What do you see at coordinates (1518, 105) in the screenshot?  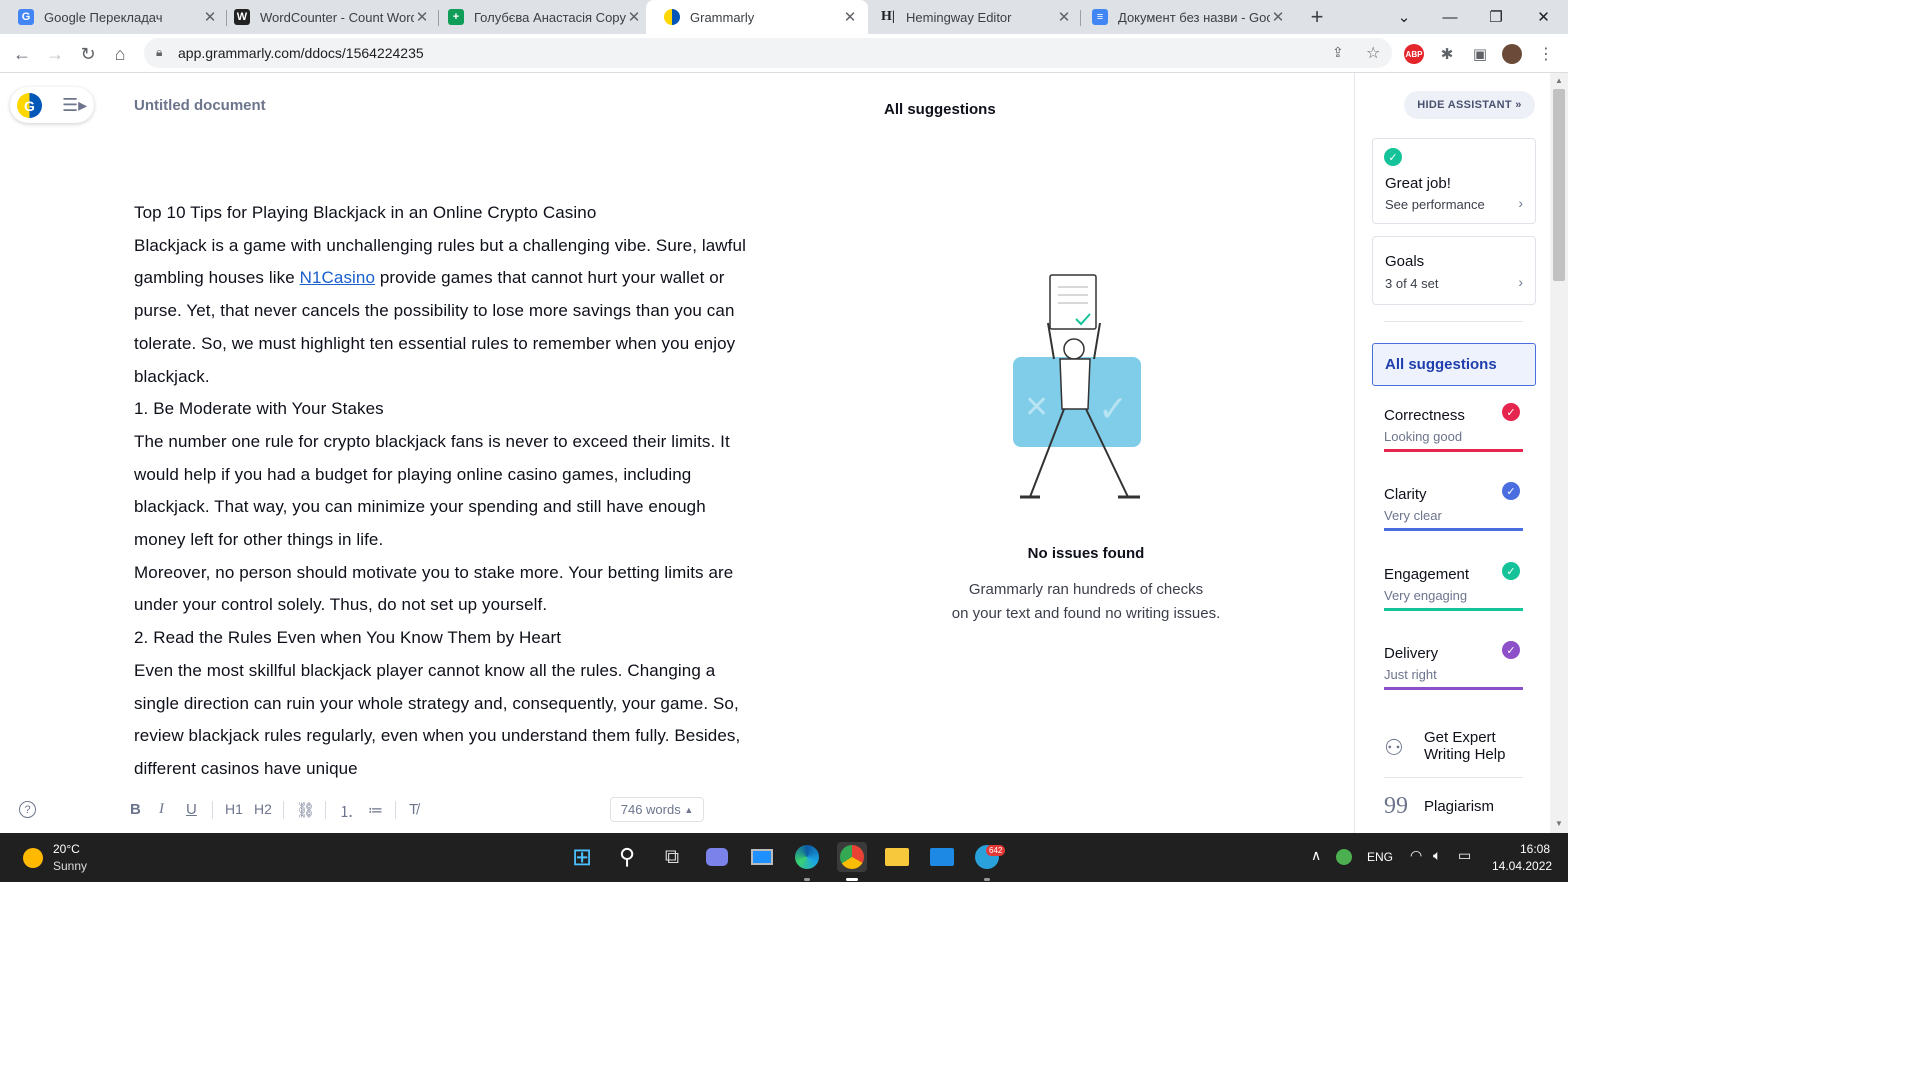 I see `double-chevron-right-icon: »` at bounding box center [1518, 105].